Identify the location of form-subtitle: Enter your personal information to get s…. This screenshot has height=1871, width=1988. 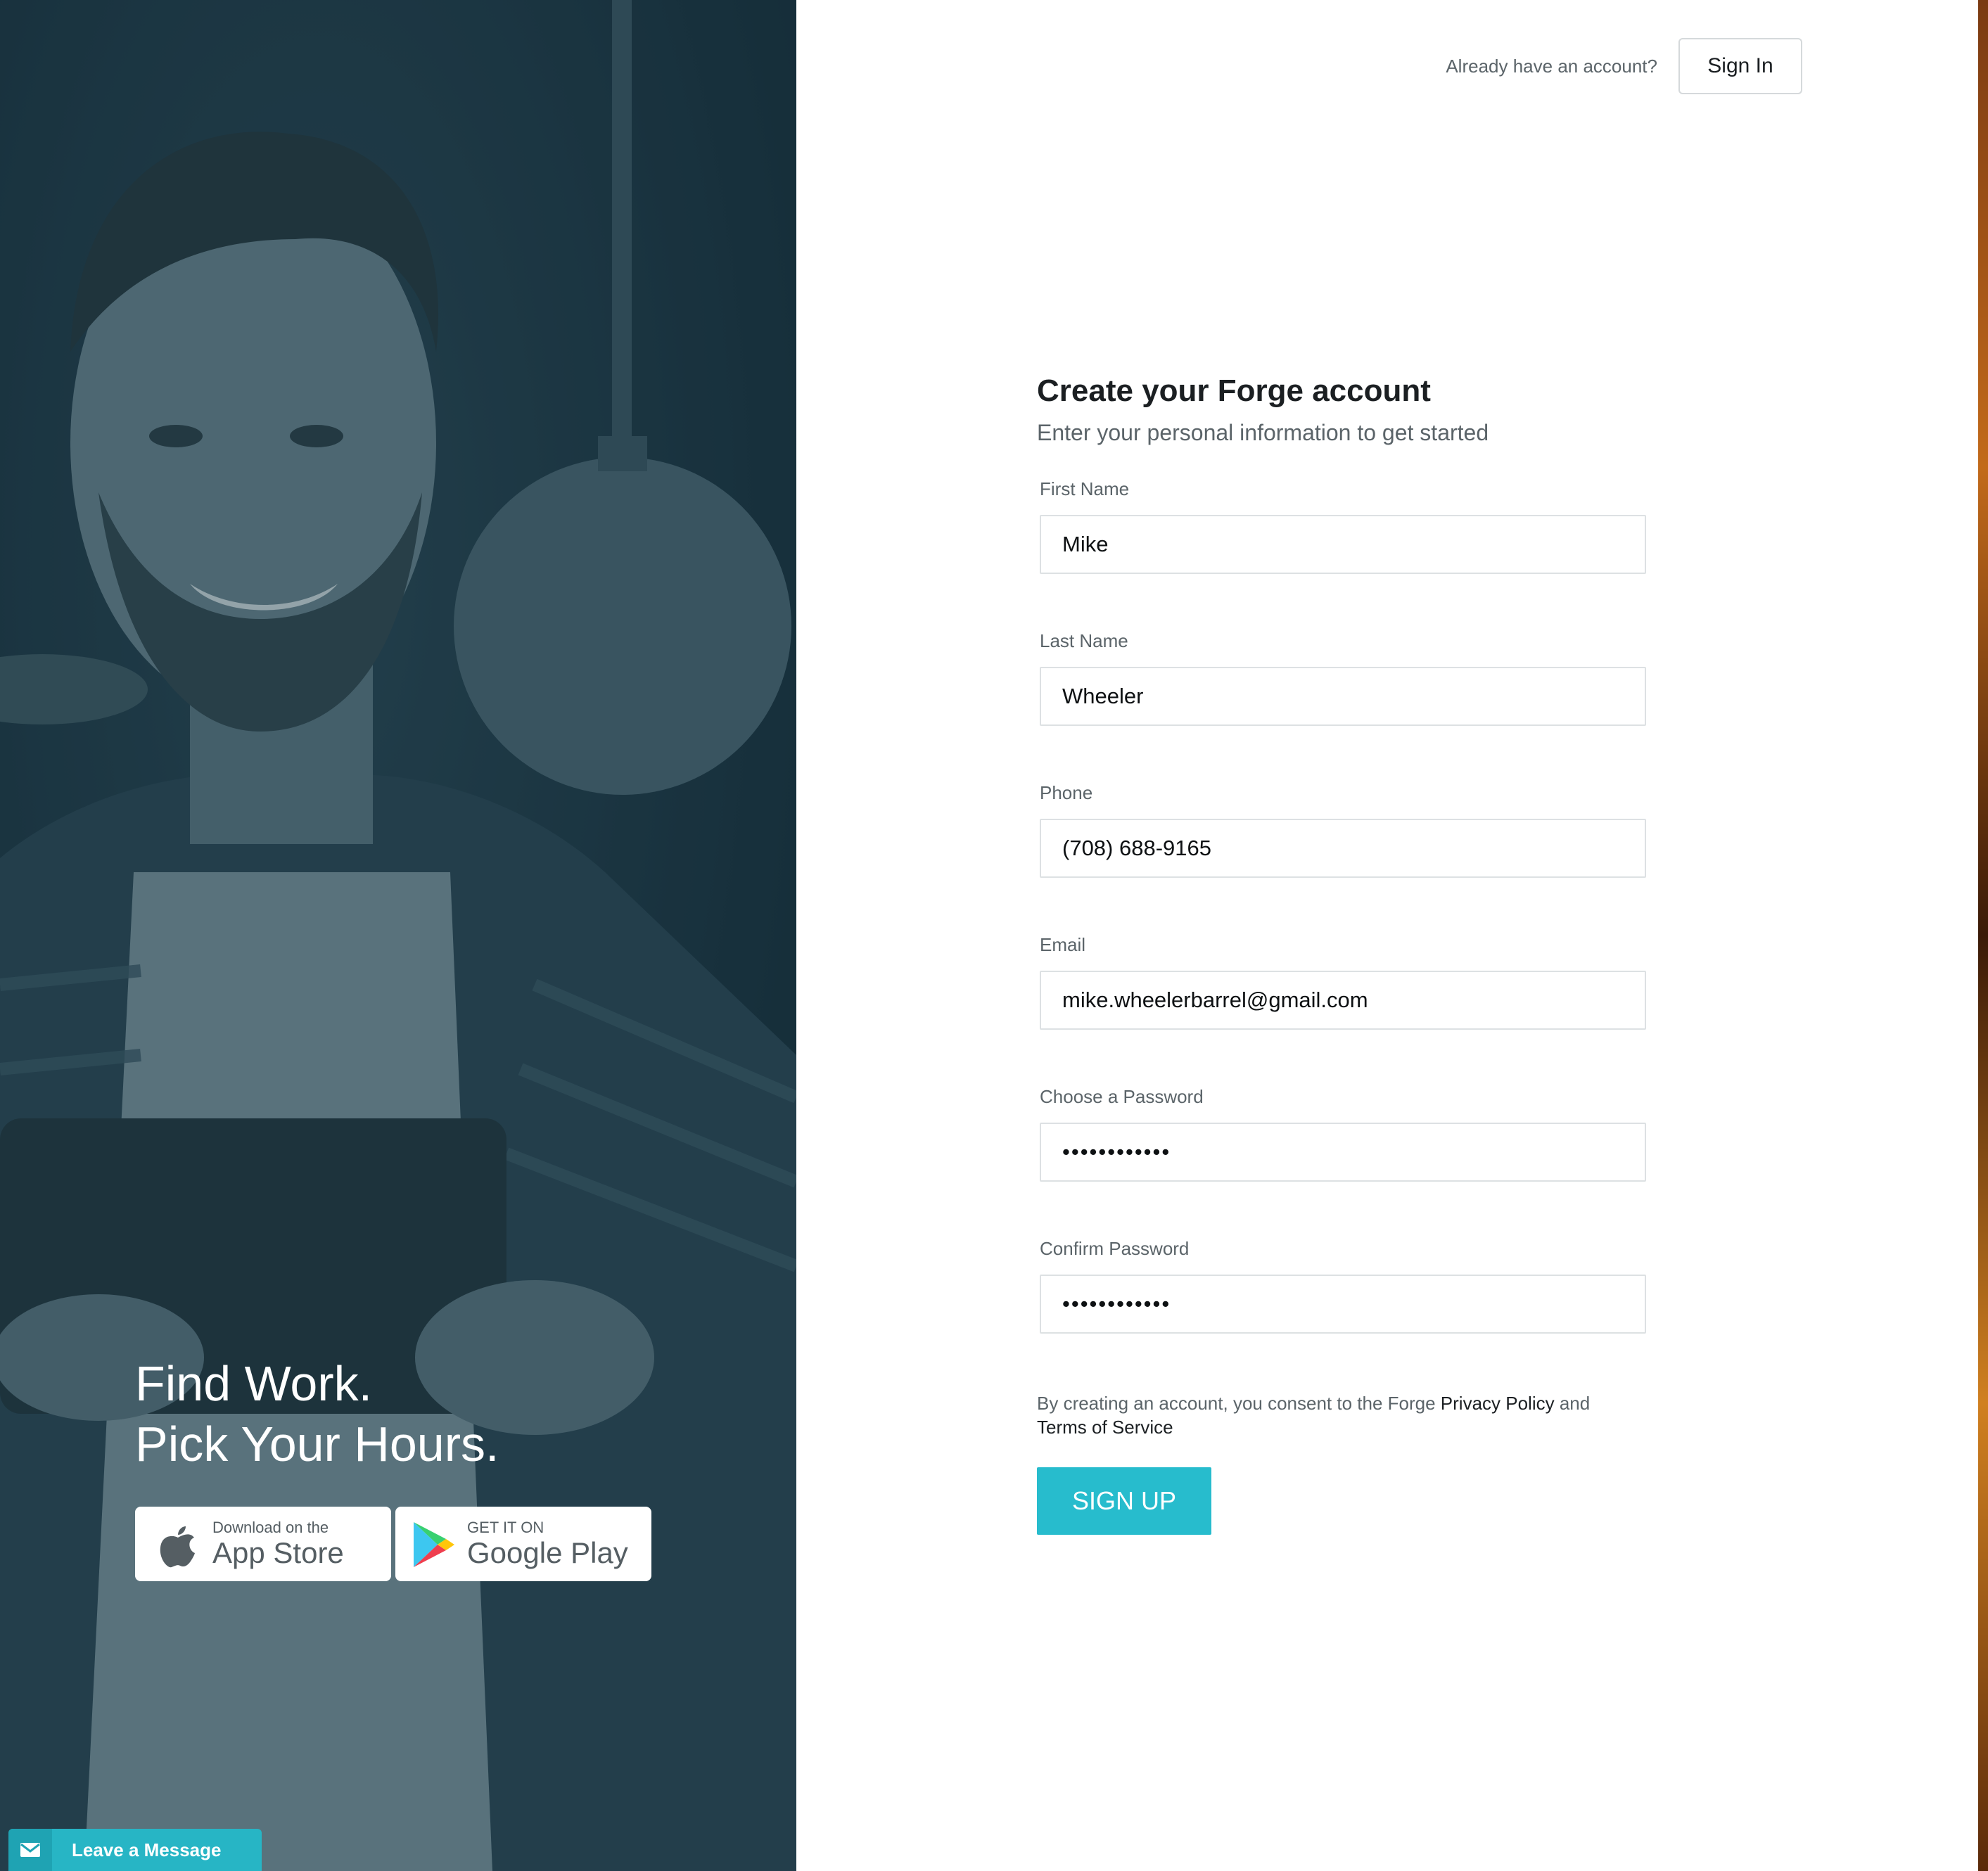
(1263, 432).